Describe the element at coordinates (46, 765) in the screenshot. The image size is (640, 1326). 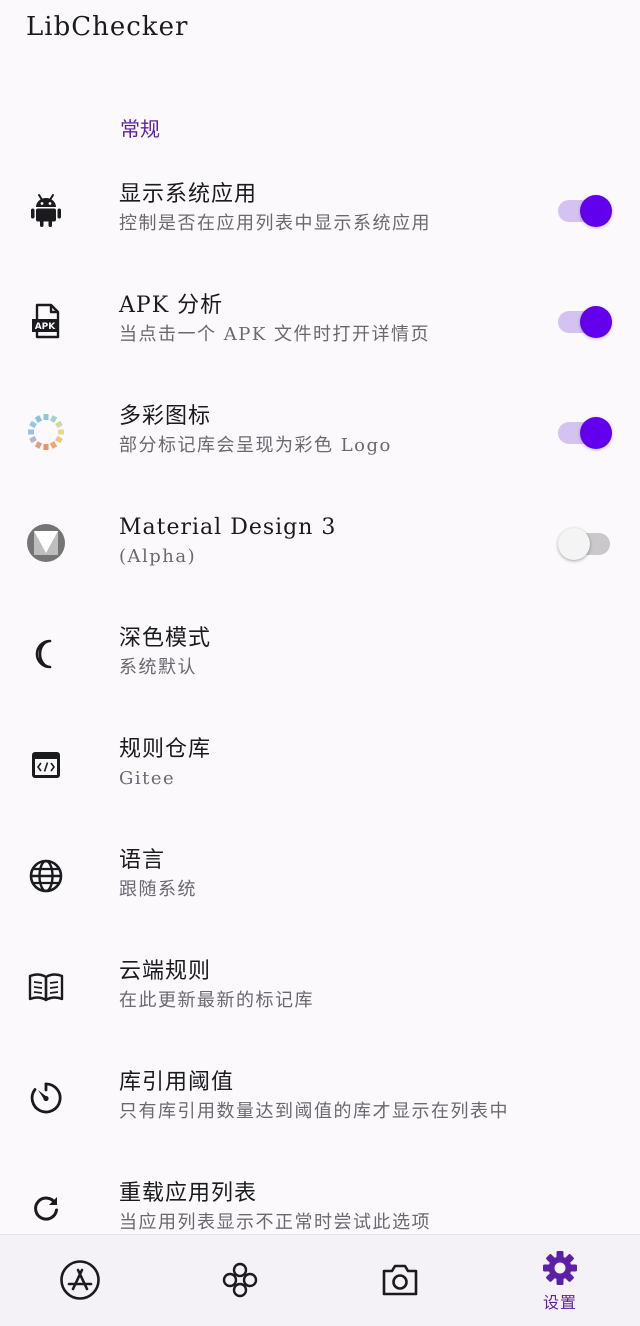
I see `code-window-icon` at that location.